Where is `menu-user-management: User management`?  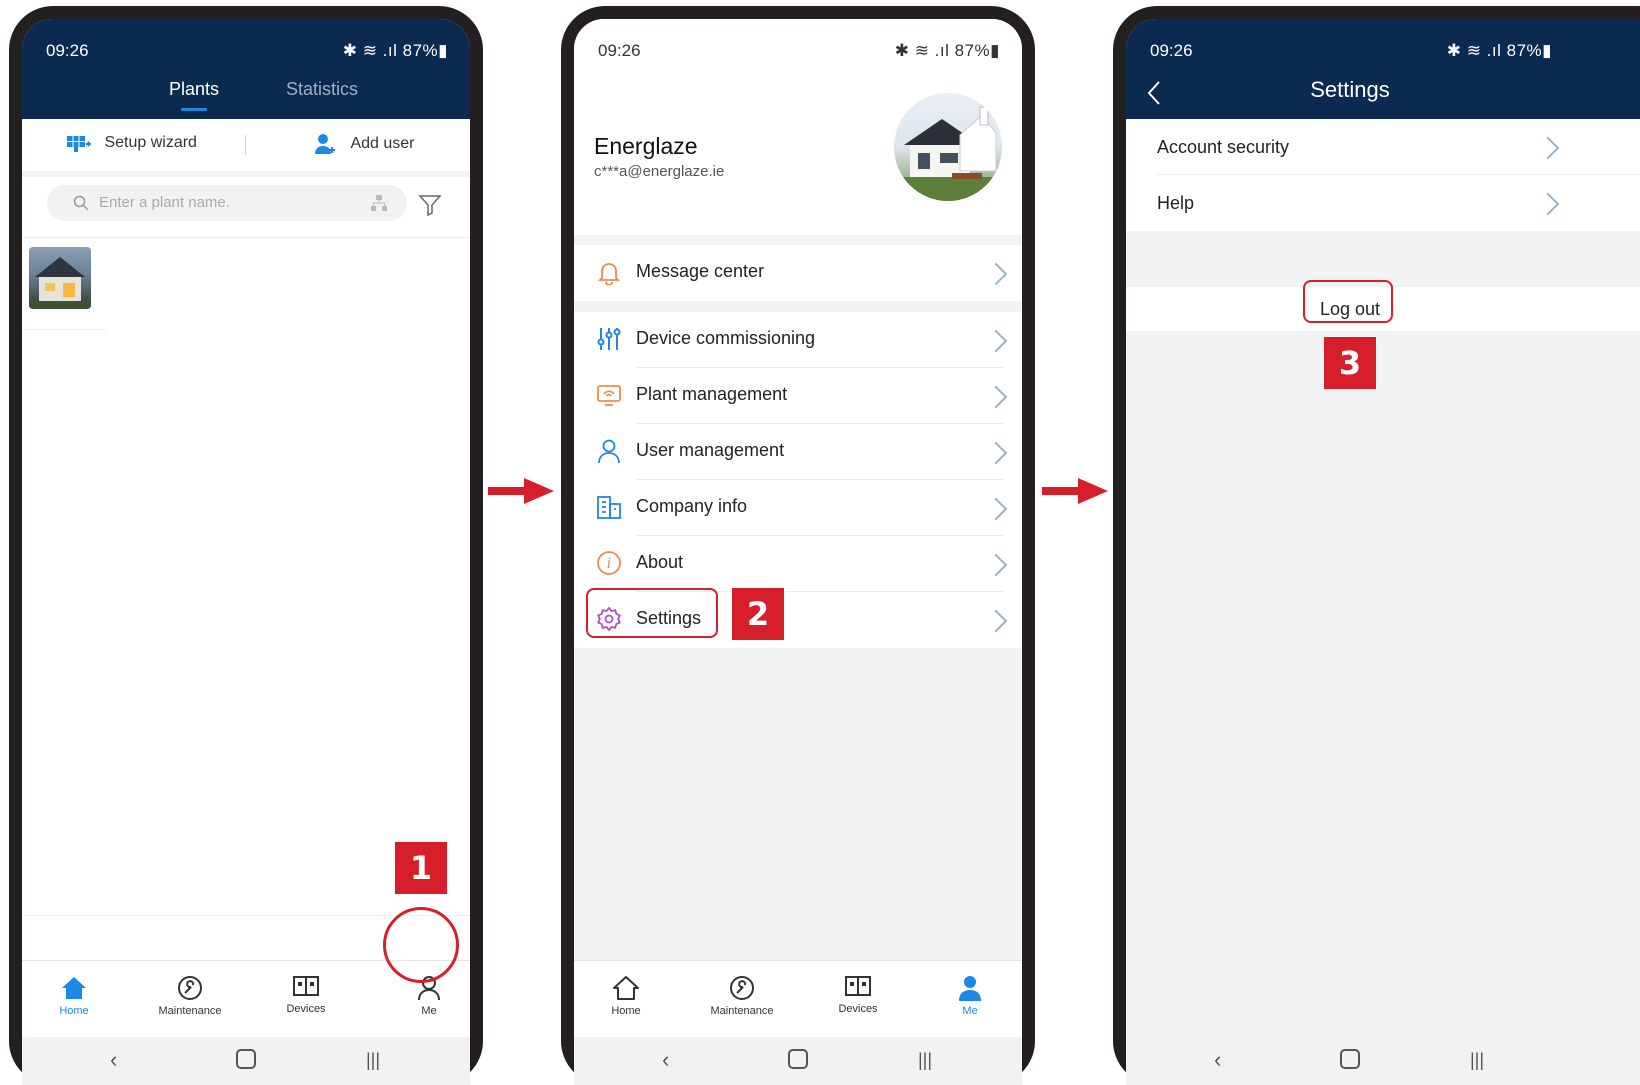 menu-user-management: User management is located at coordinates (798, 452).